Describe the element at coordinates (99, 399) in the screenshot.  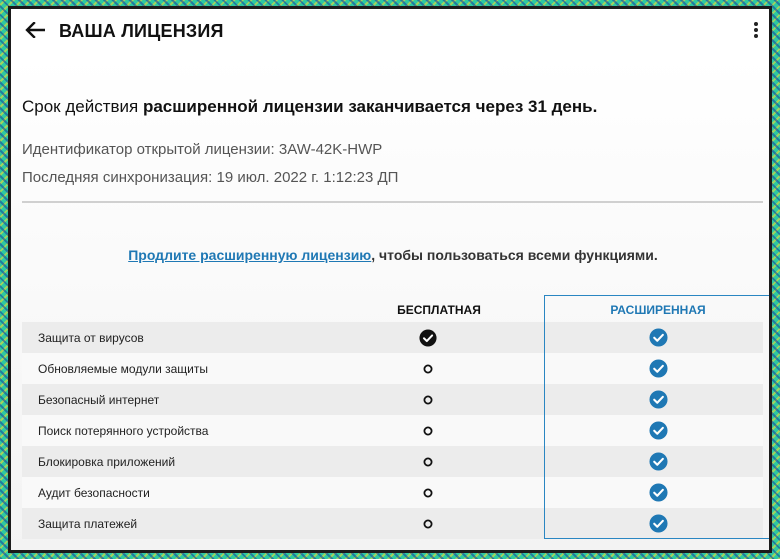
I see `feature-label: Безопасный интернет` at that location.